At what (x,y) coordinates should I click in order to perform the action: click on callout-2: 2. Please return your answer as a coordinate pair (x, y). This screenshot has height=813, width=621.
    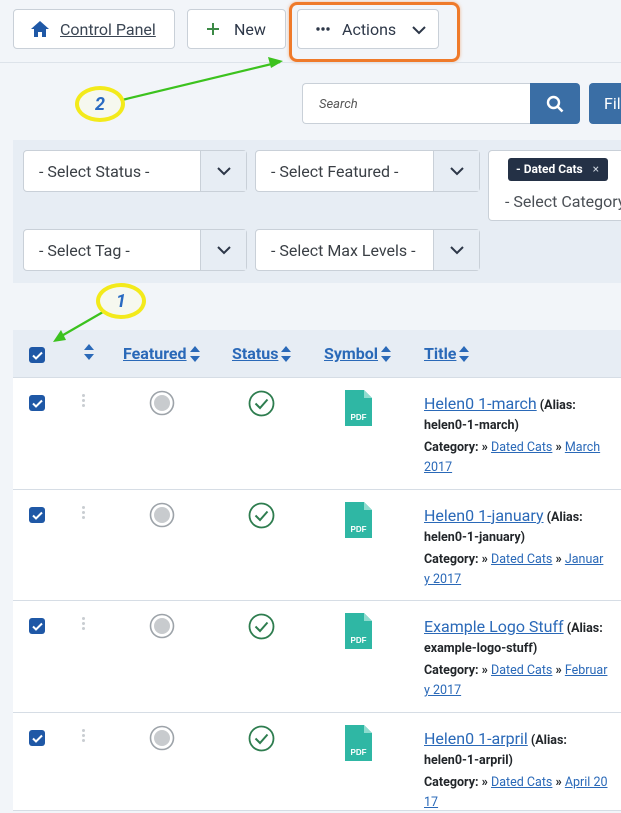
    Looking at the image, I should click on (100, 104).